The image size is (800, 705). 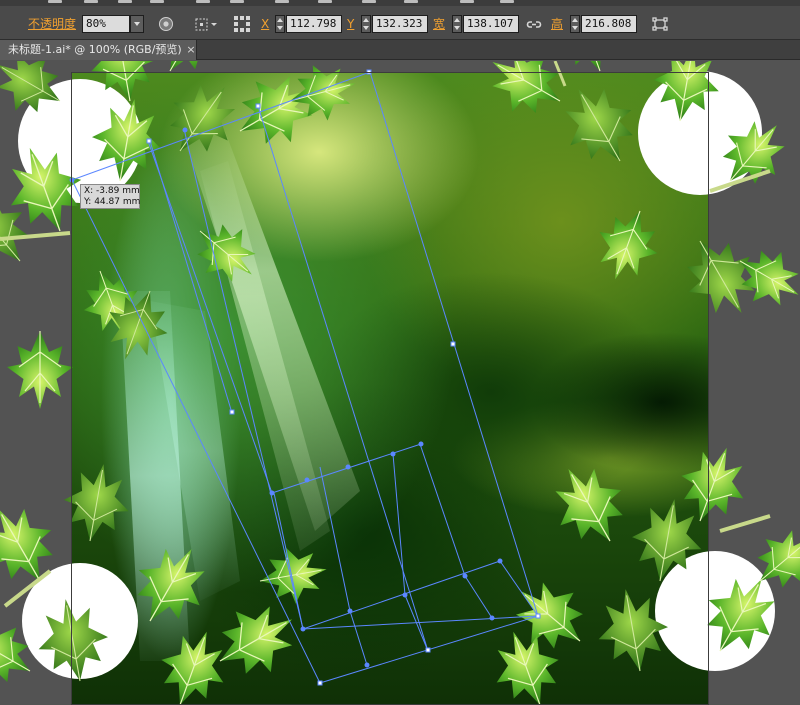 I want to click on height-input: 216.808, so click(x=609, y=24).